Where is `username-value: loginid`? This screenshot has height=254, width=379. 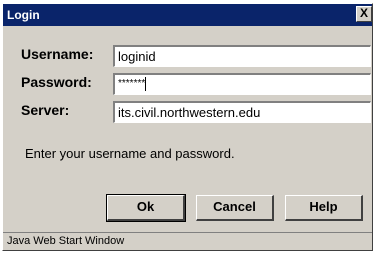
username-value: loginid is located at coordinates (137, 56).